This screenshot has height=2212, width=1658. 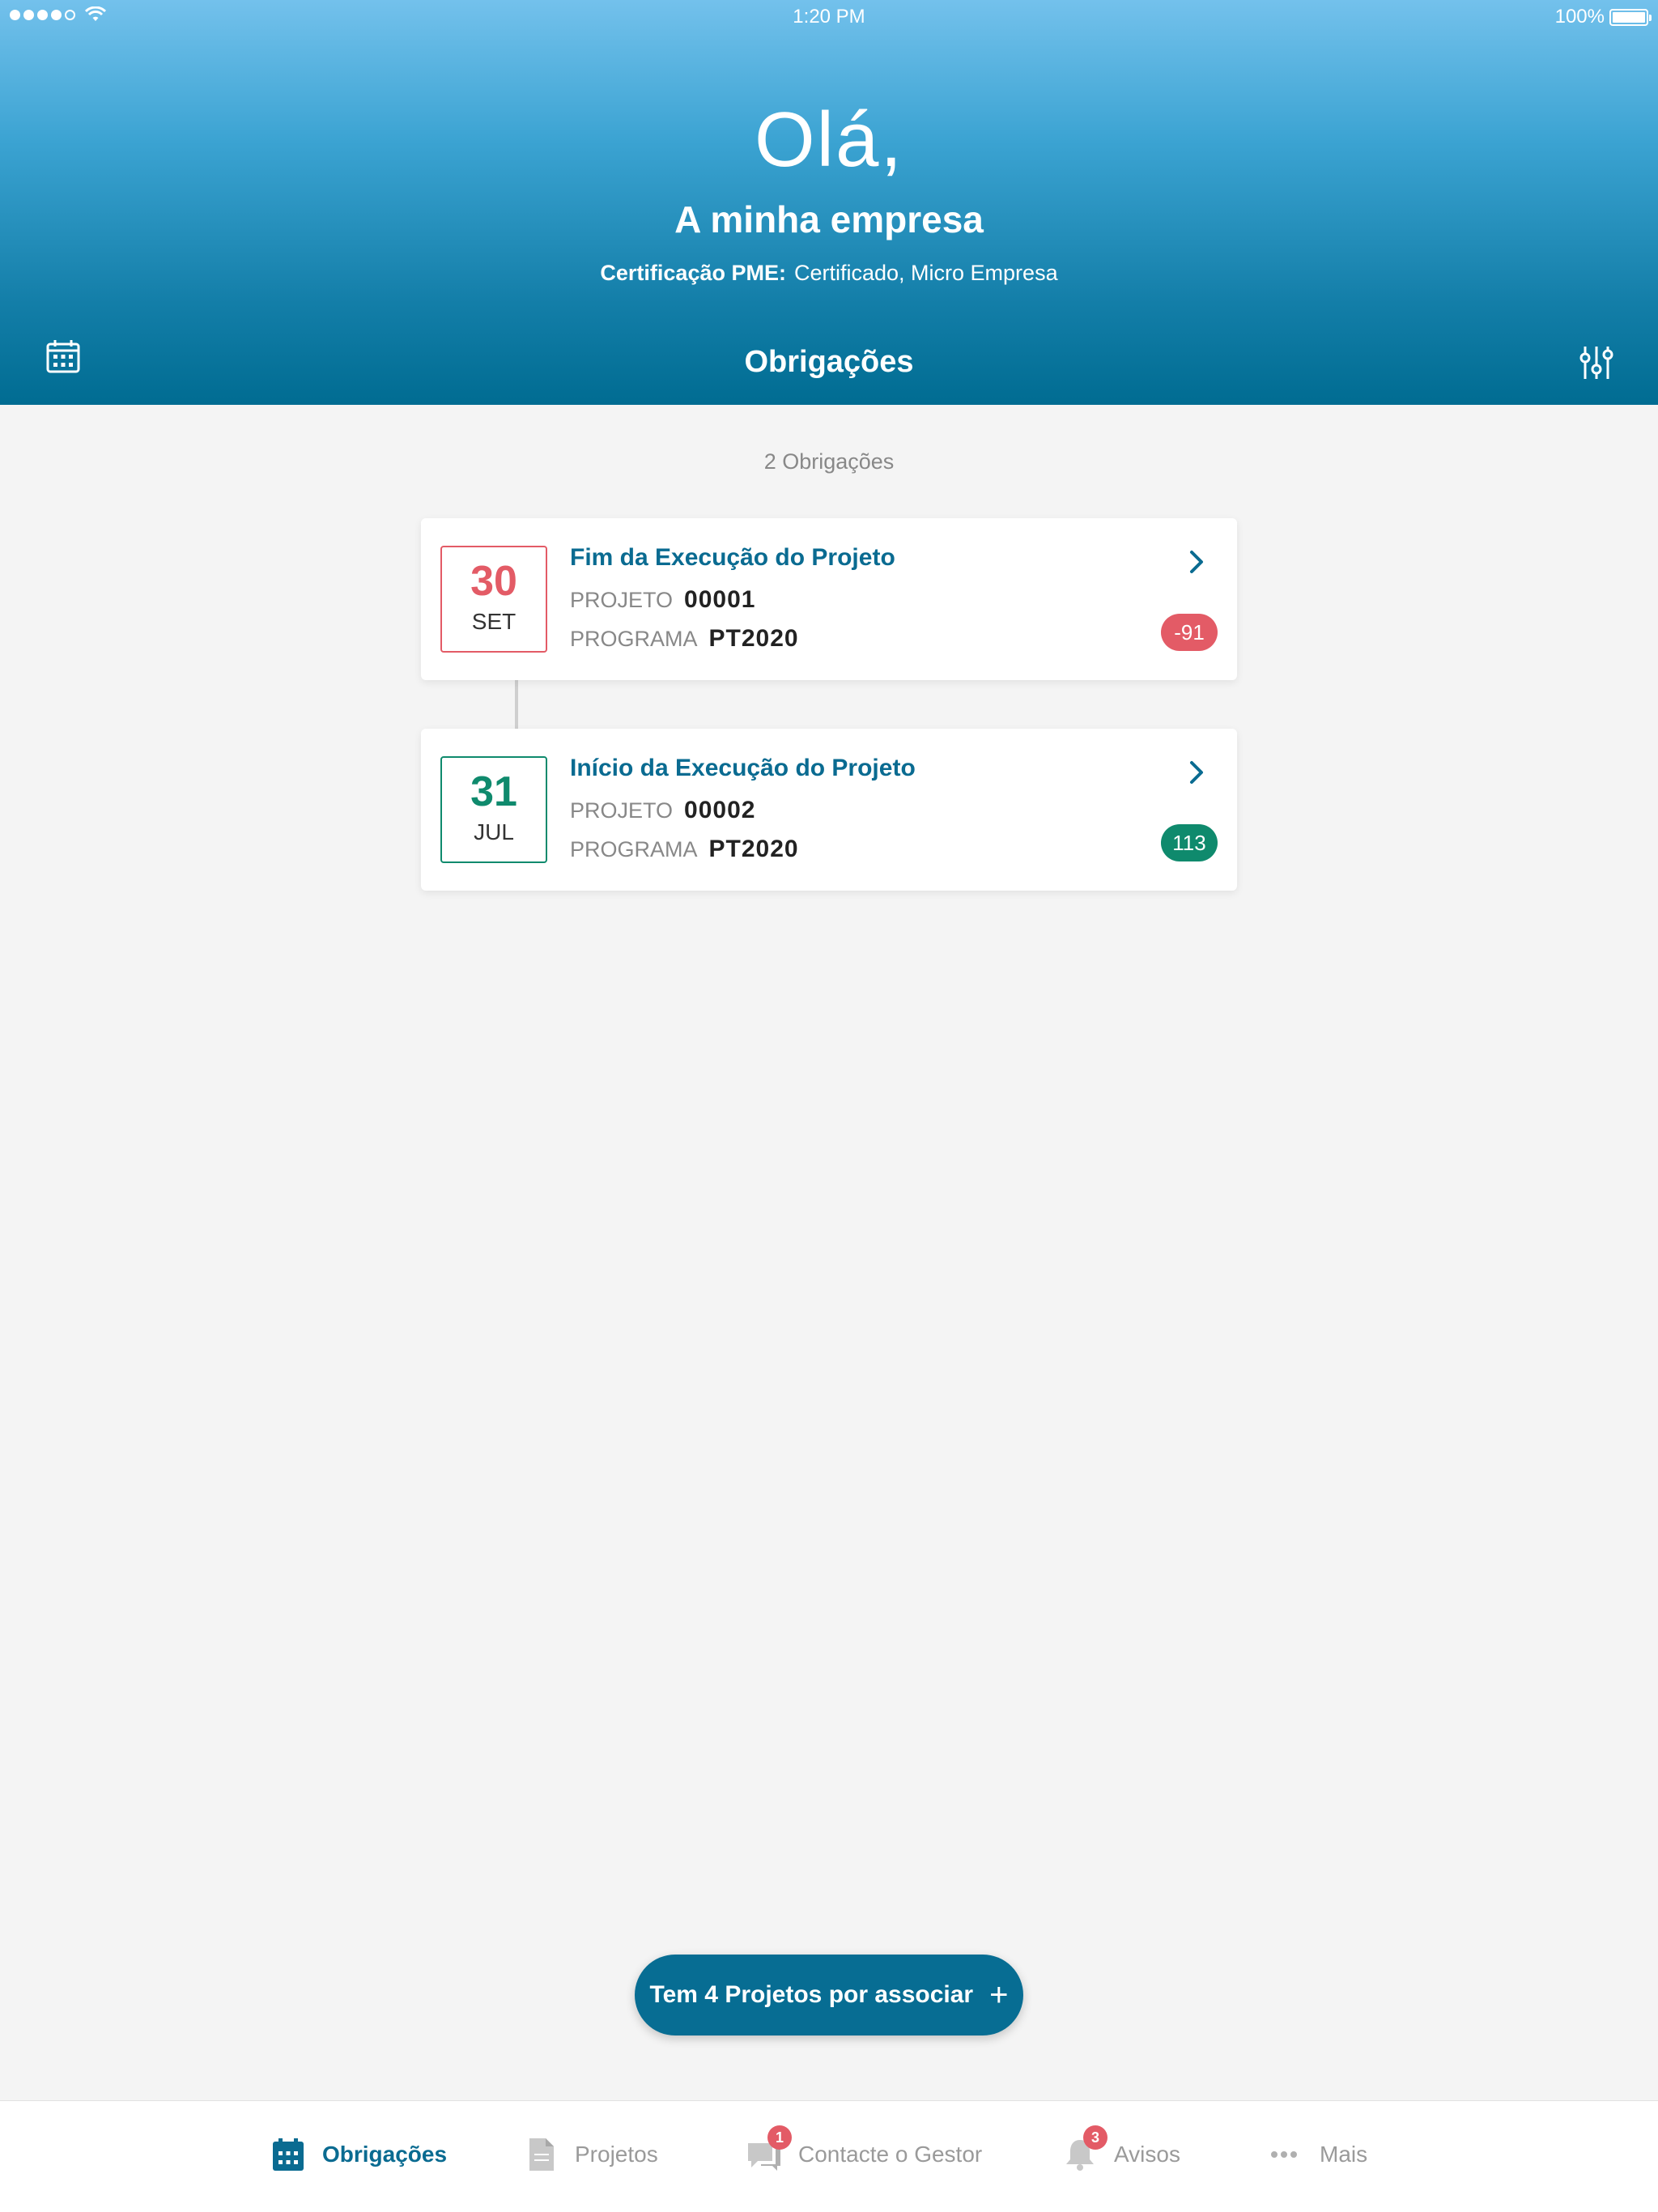 I want to click on battery-indicator: 100%, so click(x=1603, y=17).